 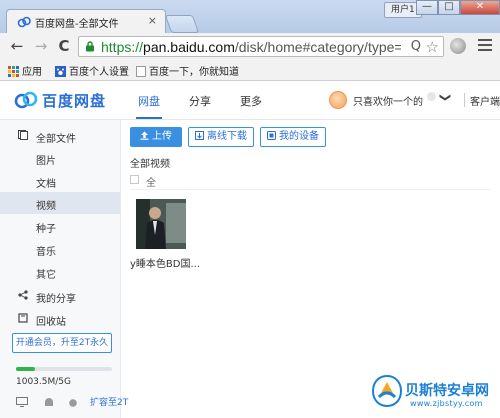 I want to click on quota-fill, so click(x=26, y=369).